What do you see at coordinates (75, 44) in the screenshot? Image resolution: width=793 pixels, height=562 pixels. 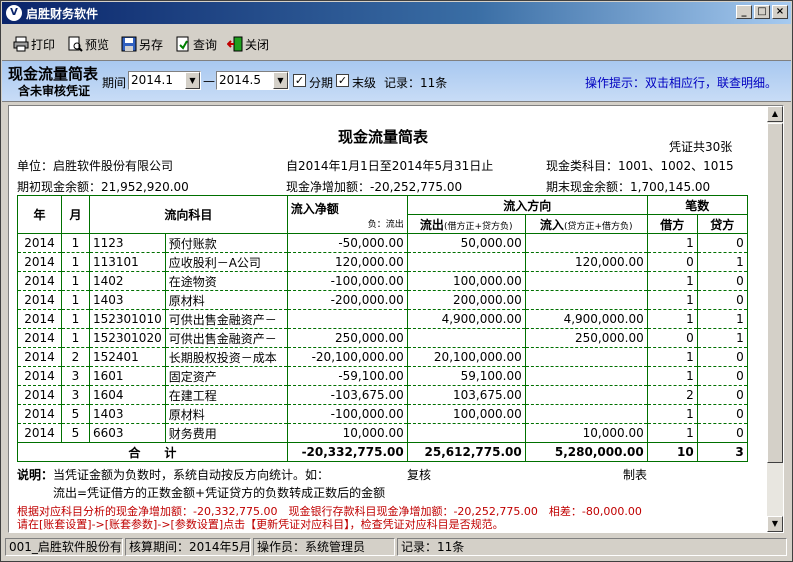 I see `preview-icon` at bounding box center [75, 44].